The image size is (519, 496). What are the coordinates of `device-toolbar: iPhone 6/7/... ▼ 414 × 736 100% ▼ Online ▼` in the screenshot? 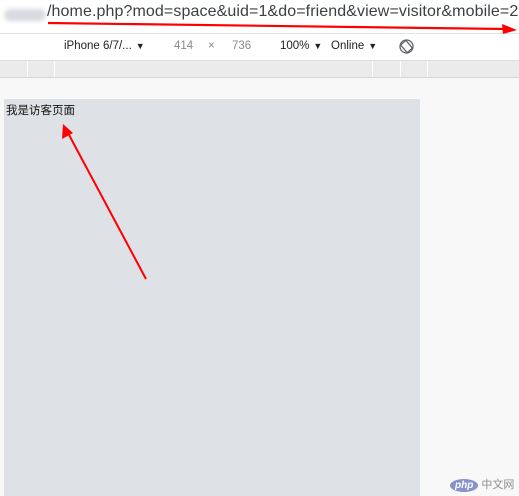 It's located at (259, 47).